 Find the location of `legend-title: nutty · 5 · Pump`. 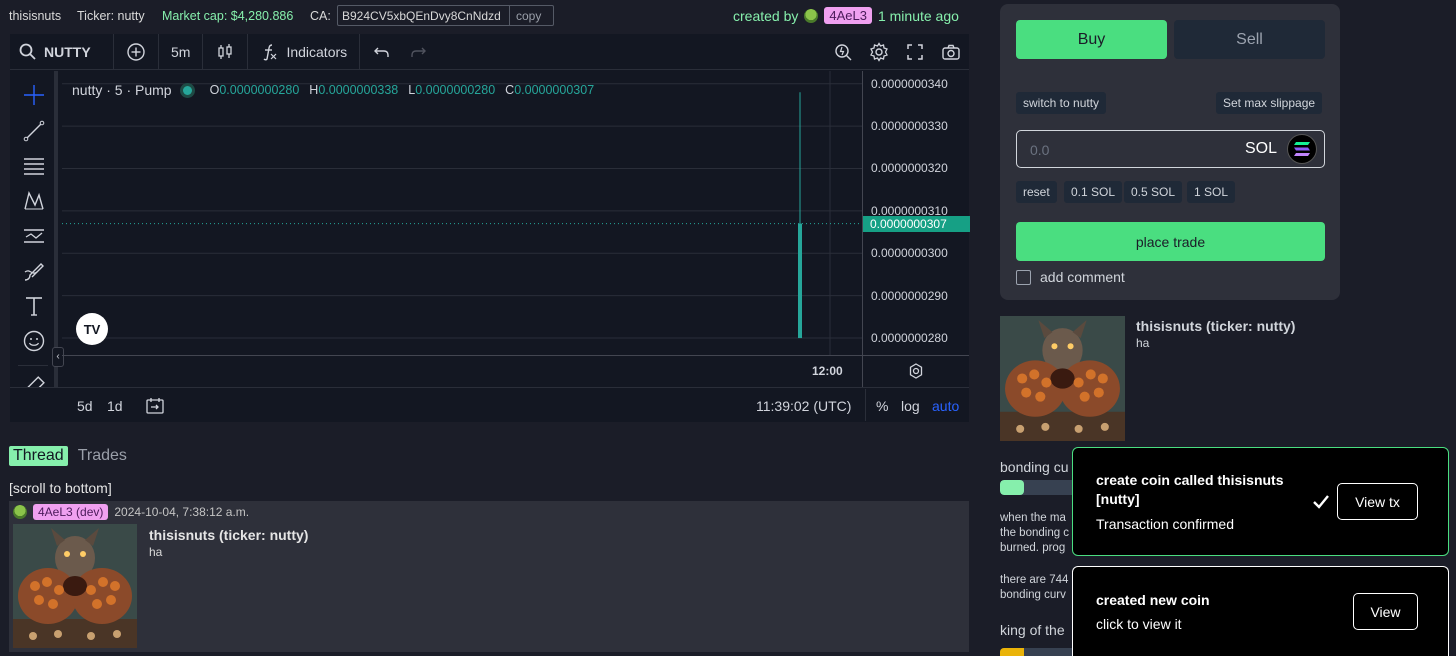

legend-title: nutty · 5 · Pump is located at coordinates (122, 90).